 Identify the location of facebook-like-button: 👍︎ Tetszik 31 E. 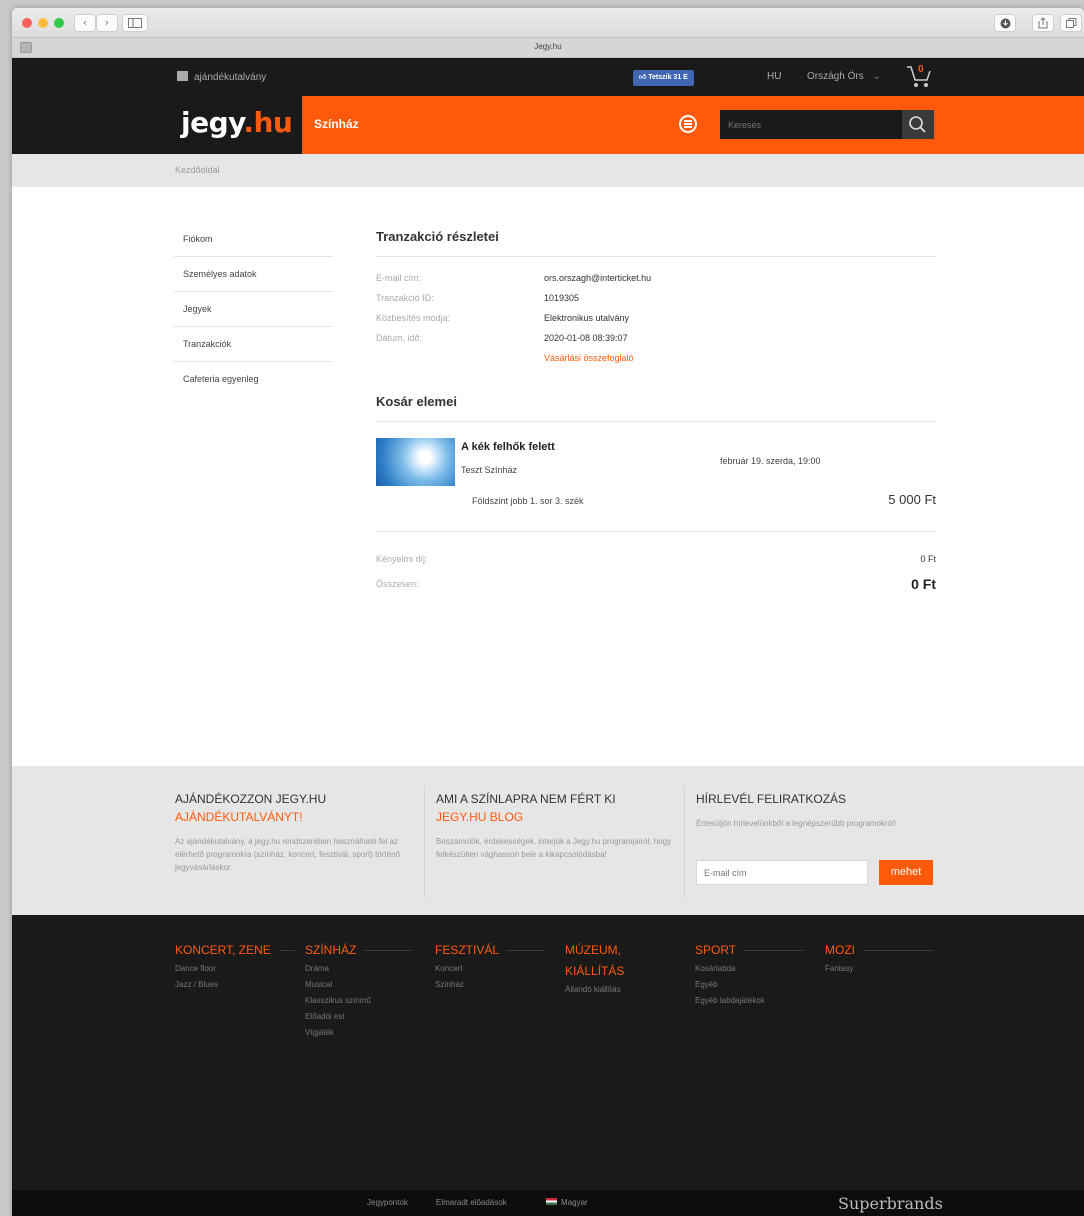
(663, 78).